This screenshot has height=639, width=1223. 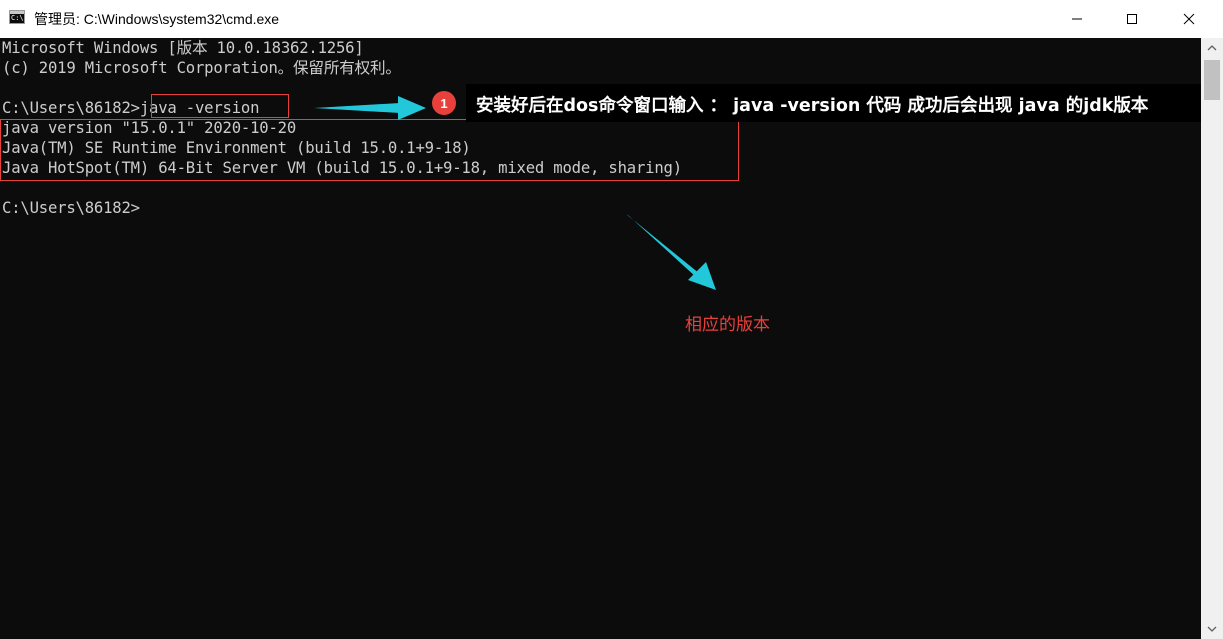 I want to click on arrow-to-command, so click(x=370, y=108).